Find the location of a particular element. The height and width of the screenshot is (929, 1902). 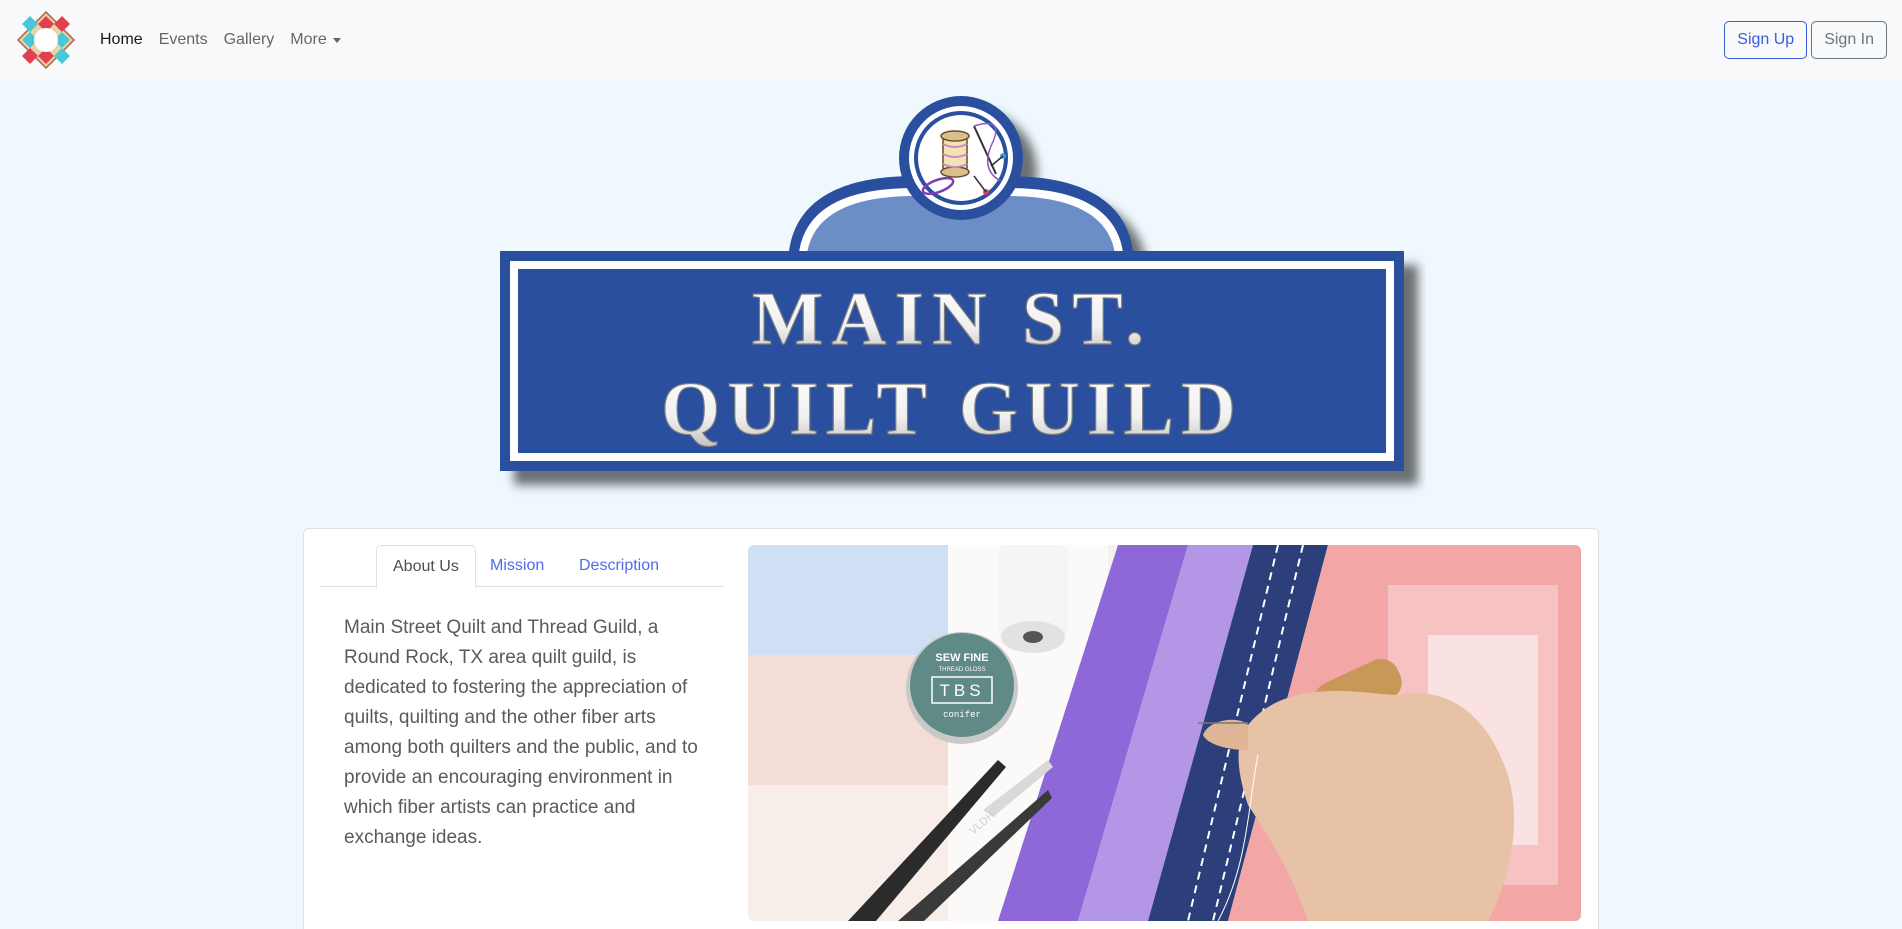

tin-sub: THREAD GLOSS is located at coordinates (961, 670).